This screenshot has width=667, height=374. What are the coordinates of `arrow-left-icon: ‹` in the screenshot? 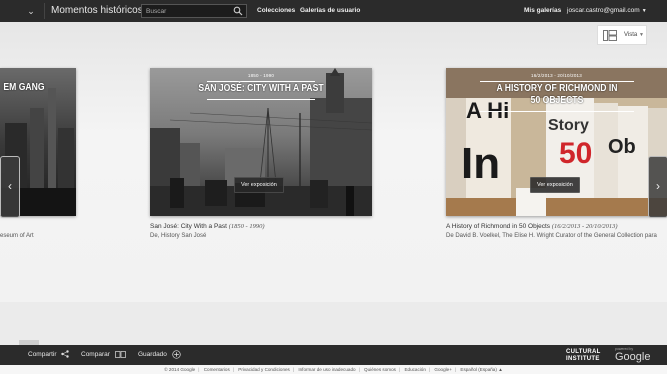 It's located at (10, 187).